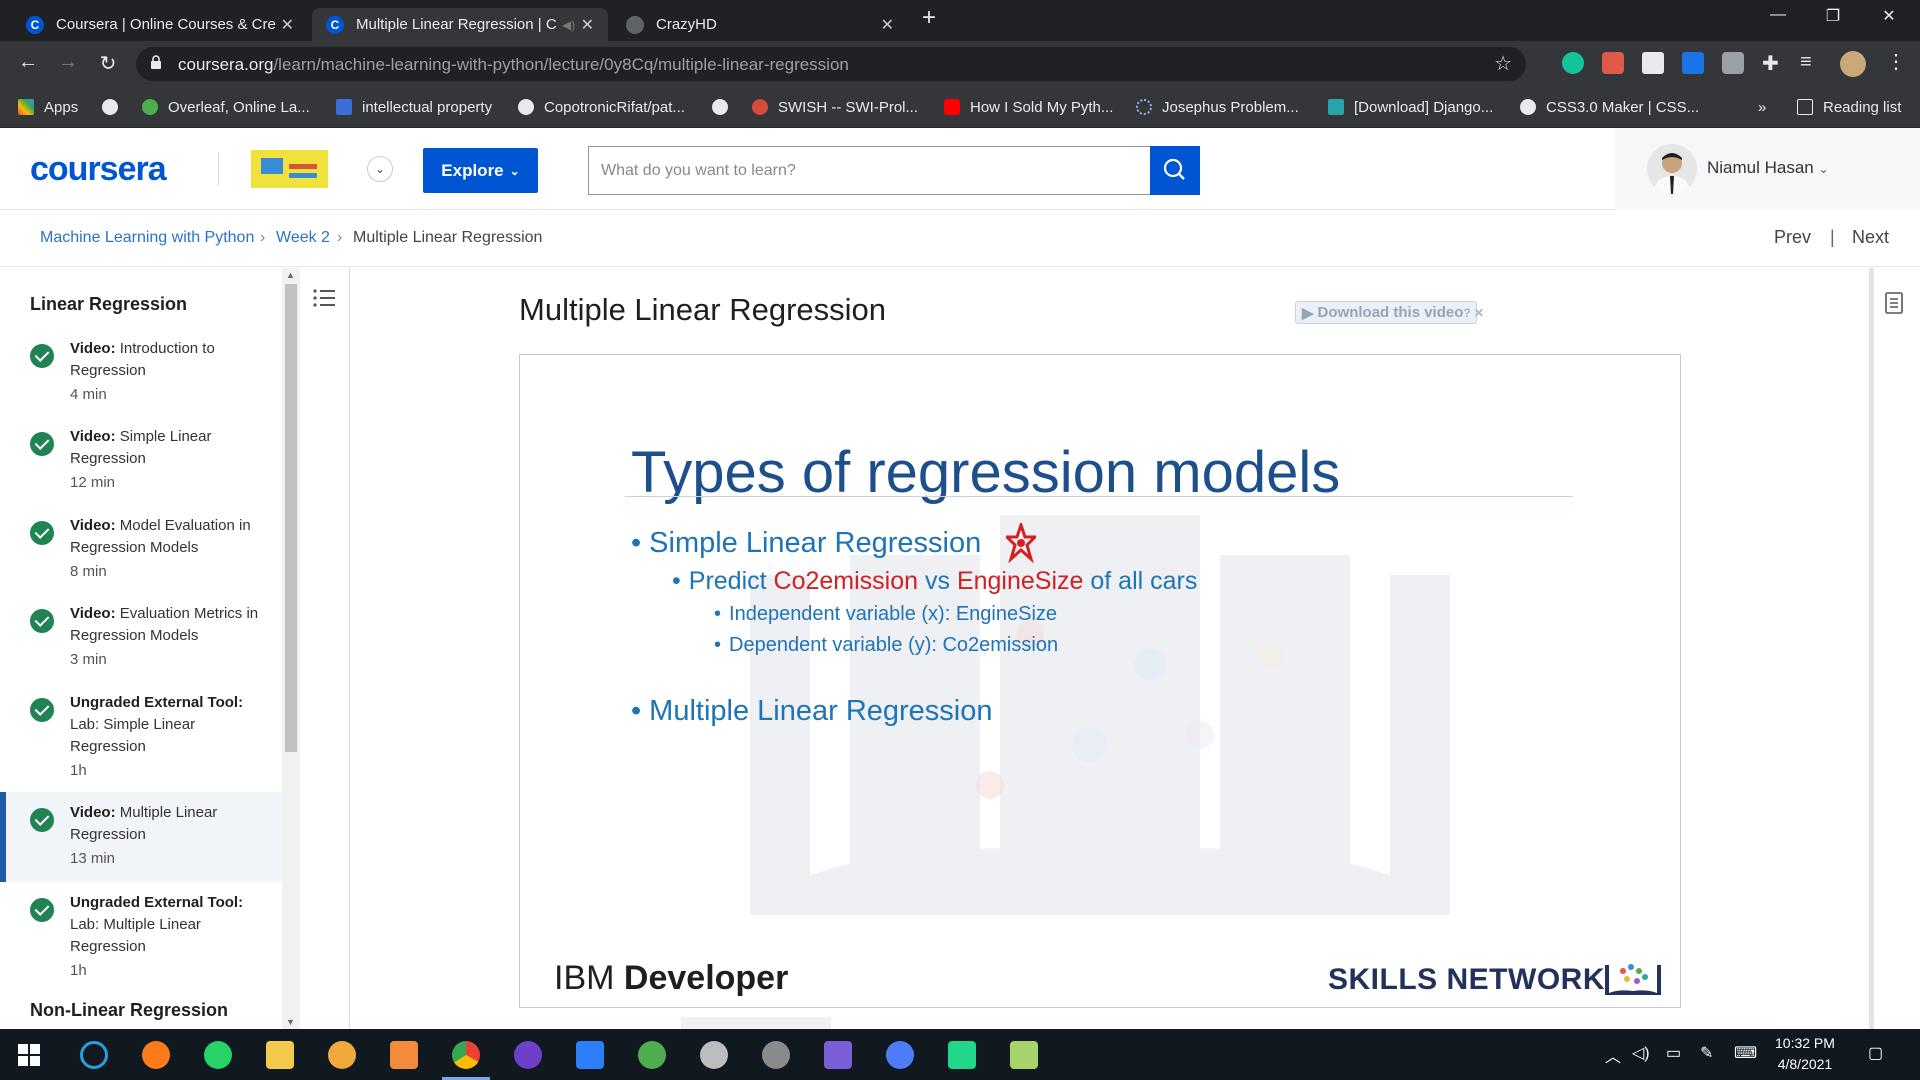 The width and height of the screenshot is (1920, 1080). I want to click on search-taskbar-icon, so click(94, 1055).